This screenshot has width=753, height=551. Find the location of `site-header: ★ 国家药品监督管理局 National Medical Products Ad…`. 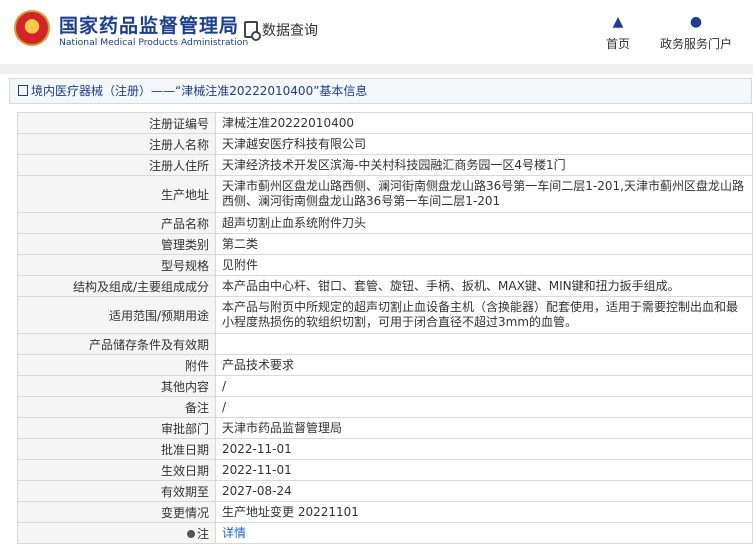

site-header: ★ 国家药品监督管理局 National Medical Products Ad… is located at coordinates (376, 32).